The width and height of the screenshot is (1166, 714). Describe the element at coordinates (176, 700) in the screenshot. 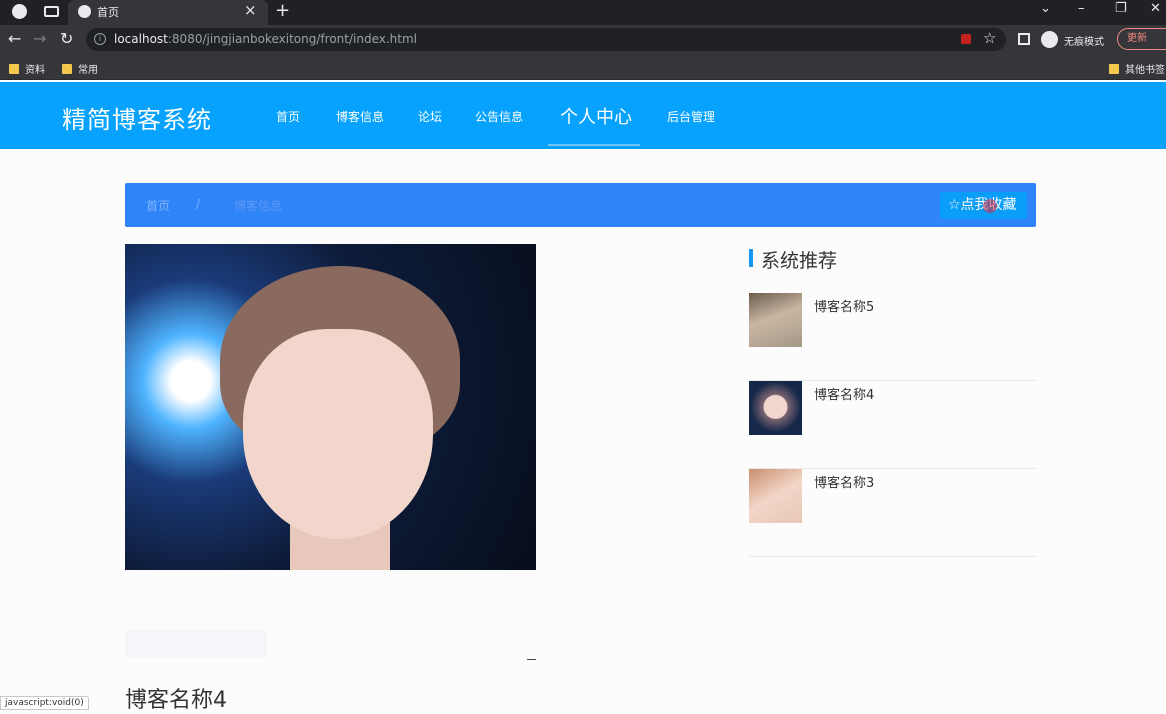

I see `blog-title: 博客名称4` at that location.